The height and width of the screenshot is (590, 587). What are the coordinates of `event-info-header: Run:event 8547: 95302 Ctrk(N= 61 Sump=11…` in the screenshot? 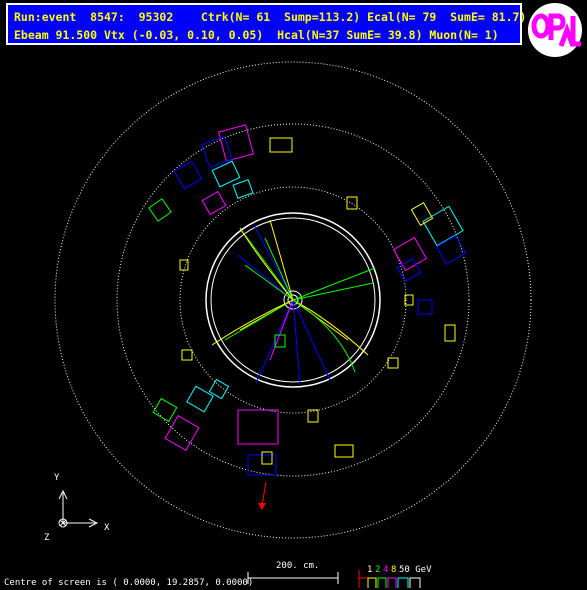 It's located at (266, 24).